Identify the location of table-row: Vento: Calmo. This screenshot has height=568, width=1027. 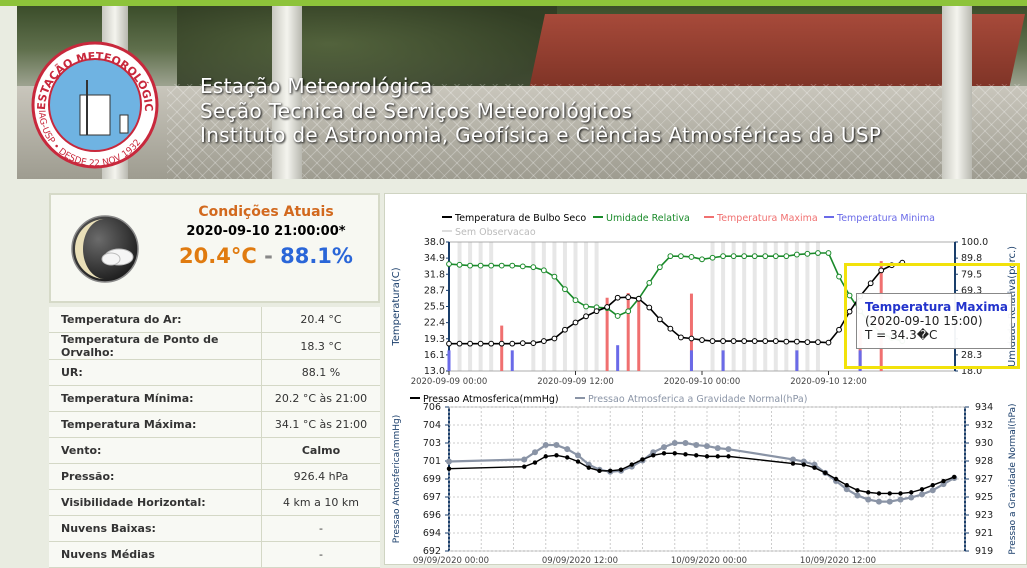
(214, 450).